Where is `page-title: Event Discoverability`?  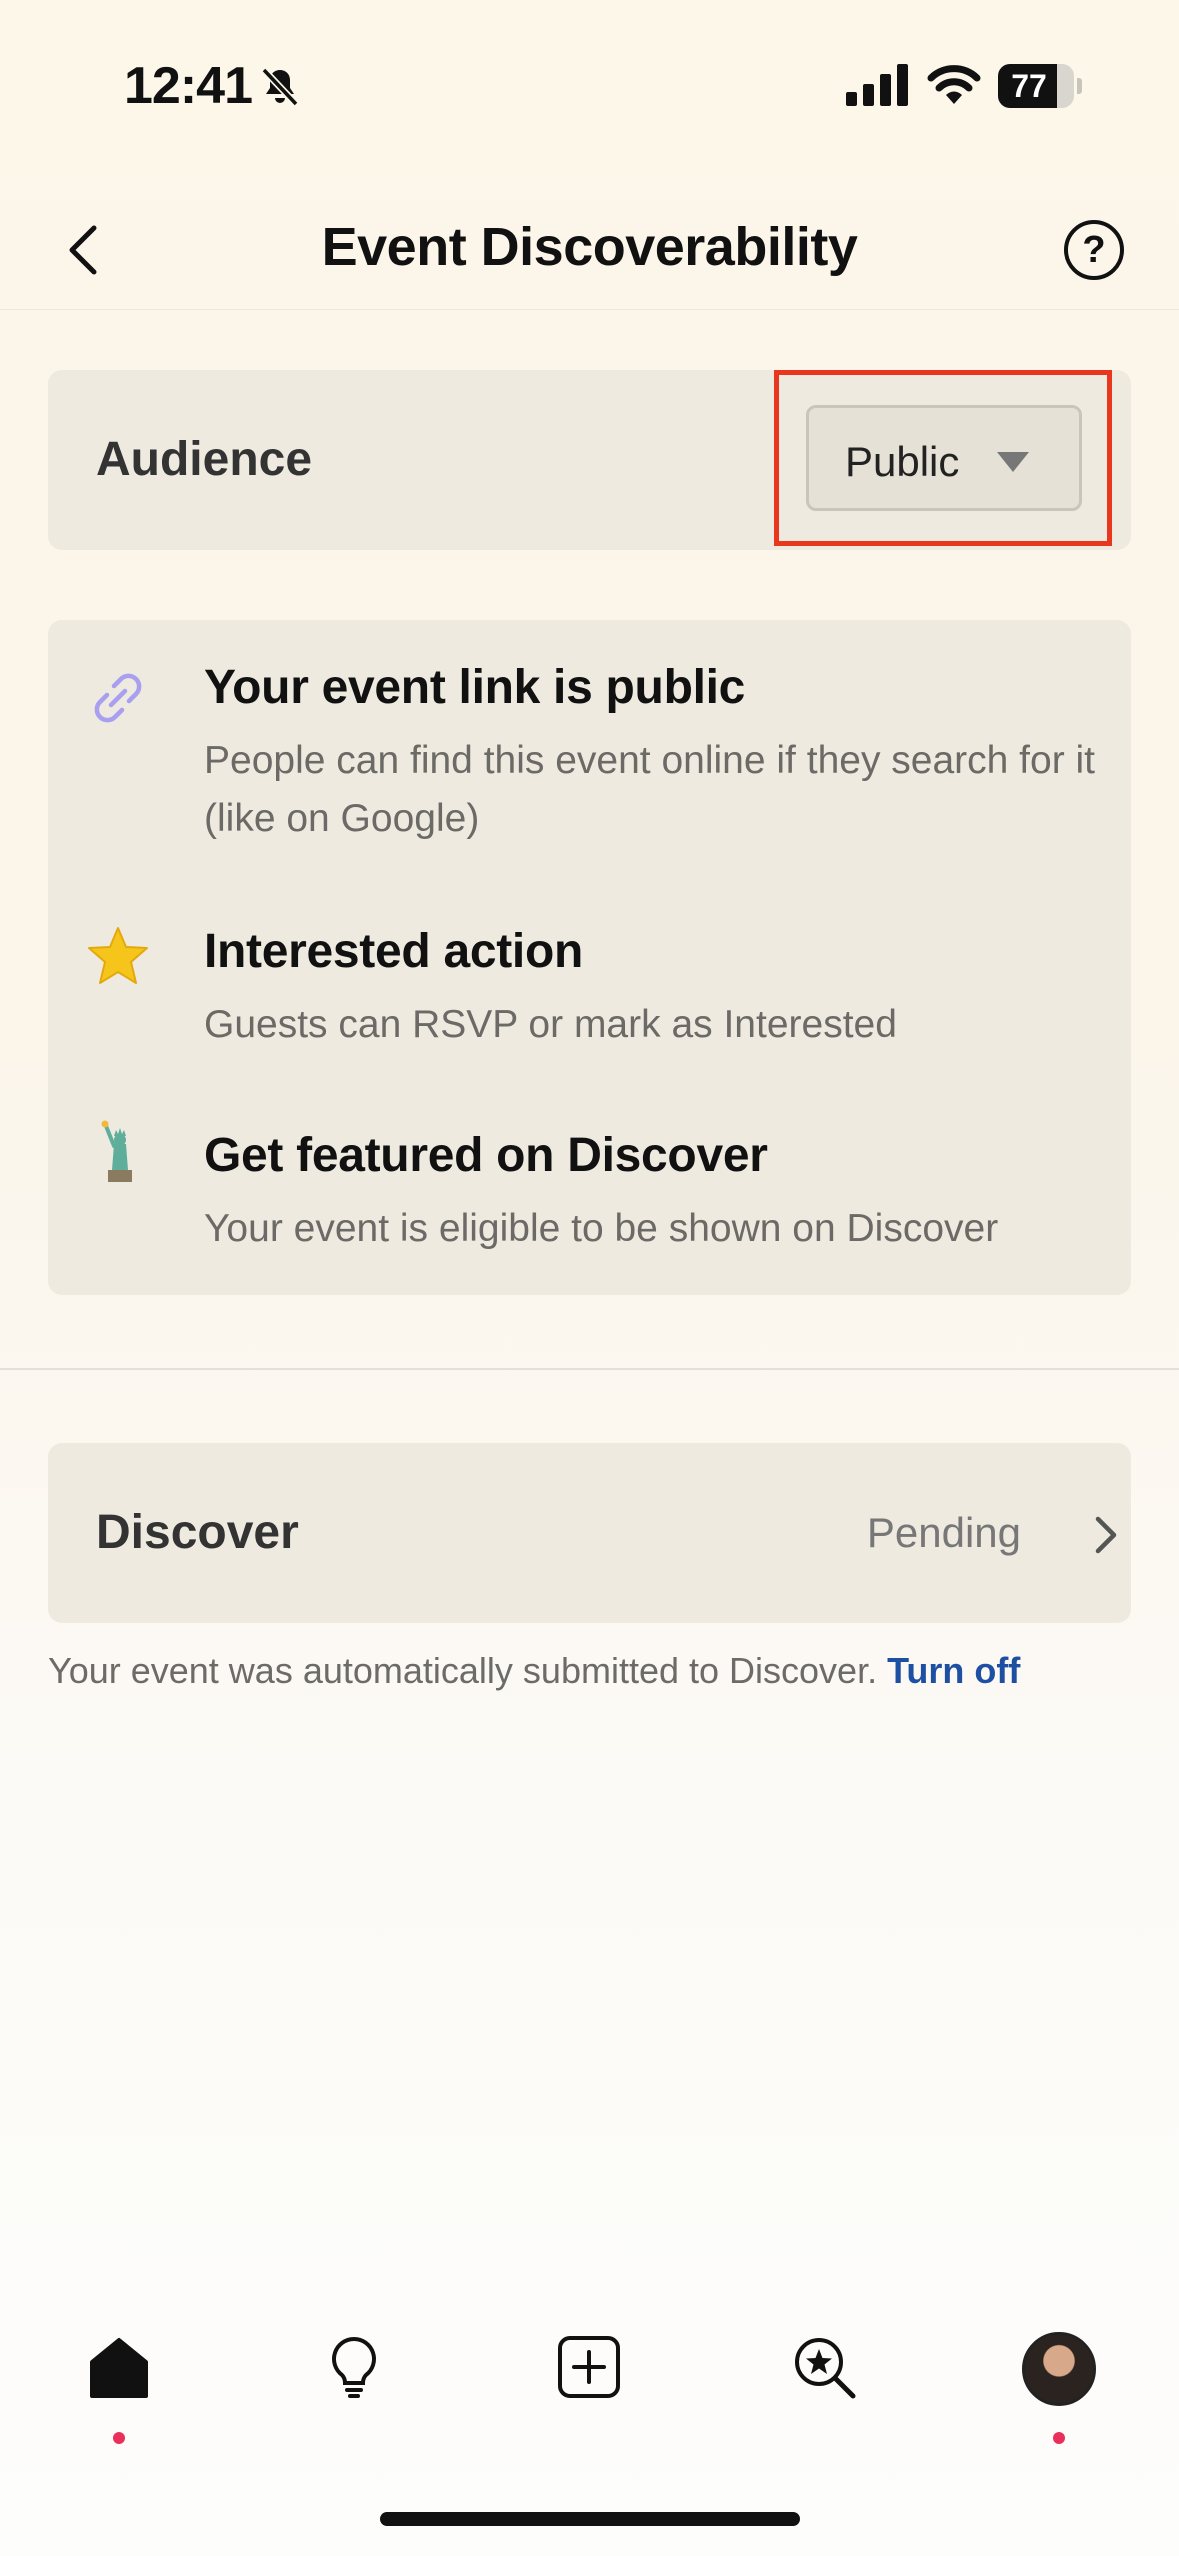 page-title: Event Discoverability is located at coordinates (589, 247).